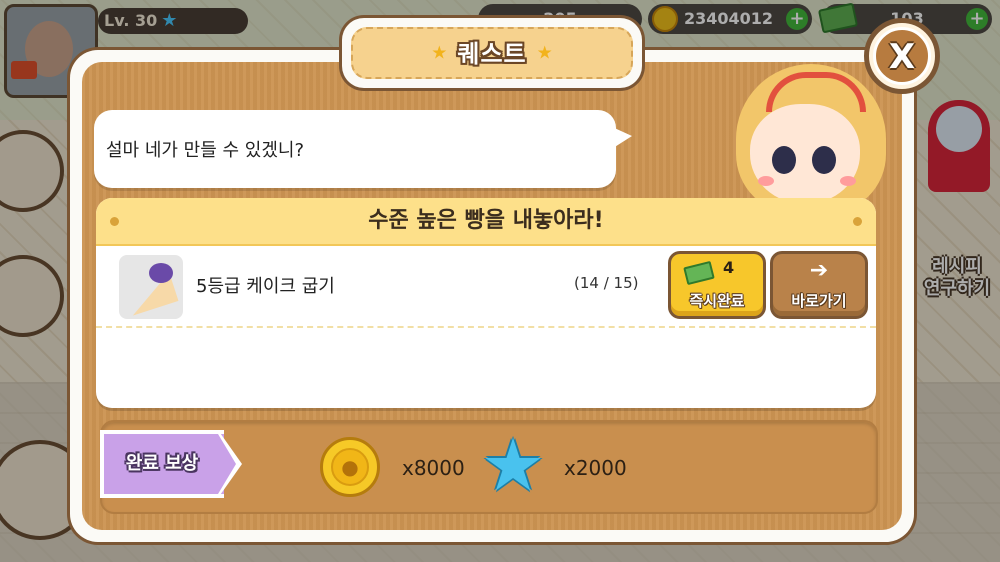 This screenshot has width=1000, height=562. I want to click on arrow-right-icon: ➔, so click(819, 270).